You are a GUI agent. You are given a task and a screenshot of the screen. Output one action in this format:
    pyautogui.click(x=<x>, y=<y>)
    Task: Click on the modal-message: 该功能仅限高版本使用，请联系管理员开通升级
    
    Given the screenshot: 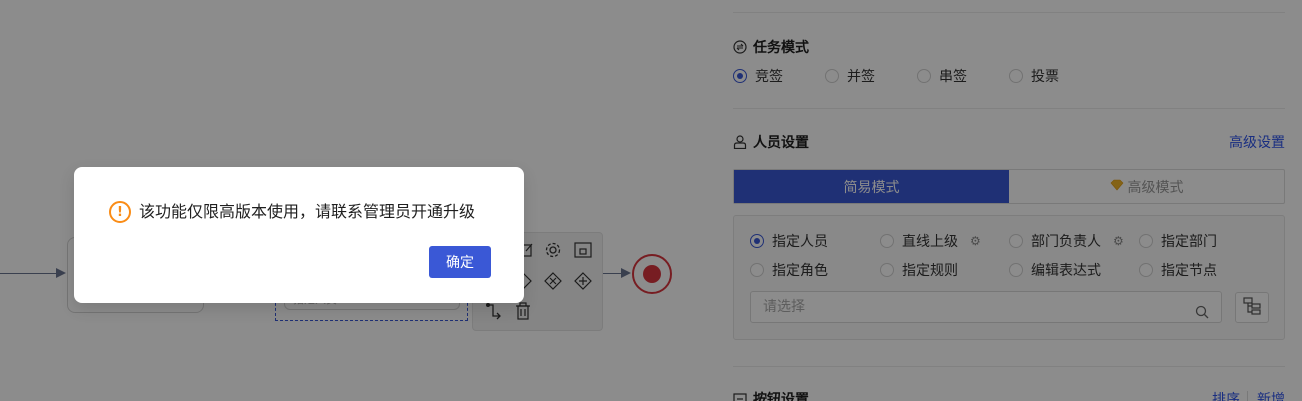 What is the action you would take?
    pyautogui.click(x=307, y=211)
    